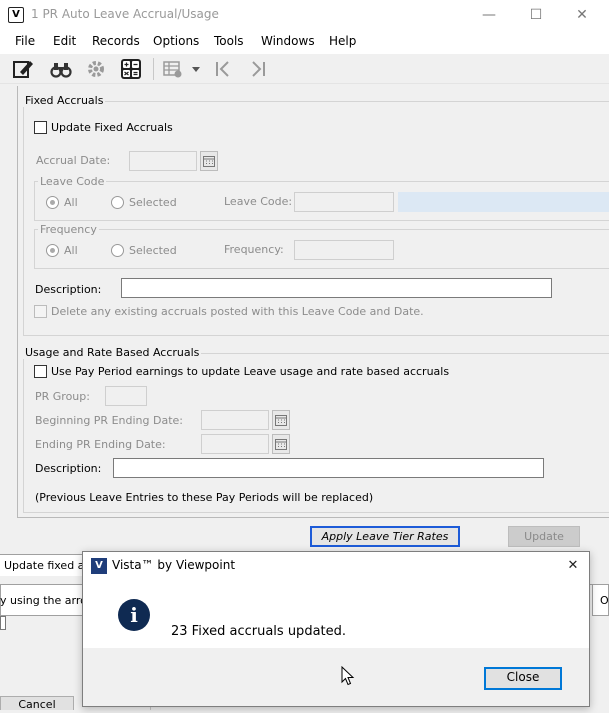  I want to click on leave-code-description-display, so click(503, 202).